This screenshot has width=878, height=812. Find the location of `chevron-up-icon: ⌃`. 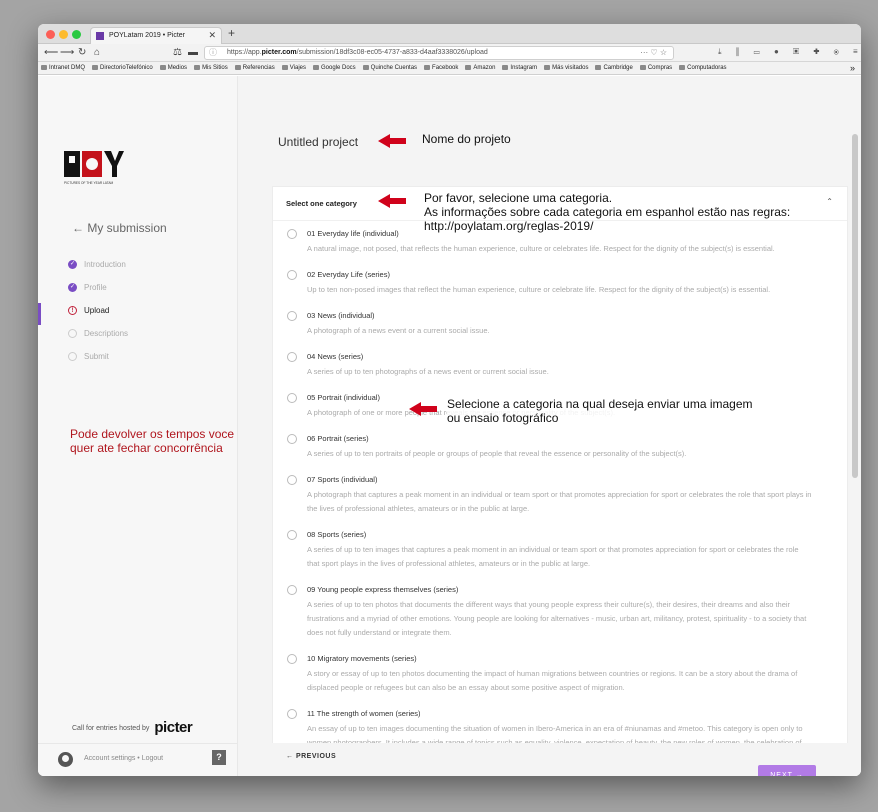

chevron-up-icon: ⌃ is located at coordinates (829, 201).